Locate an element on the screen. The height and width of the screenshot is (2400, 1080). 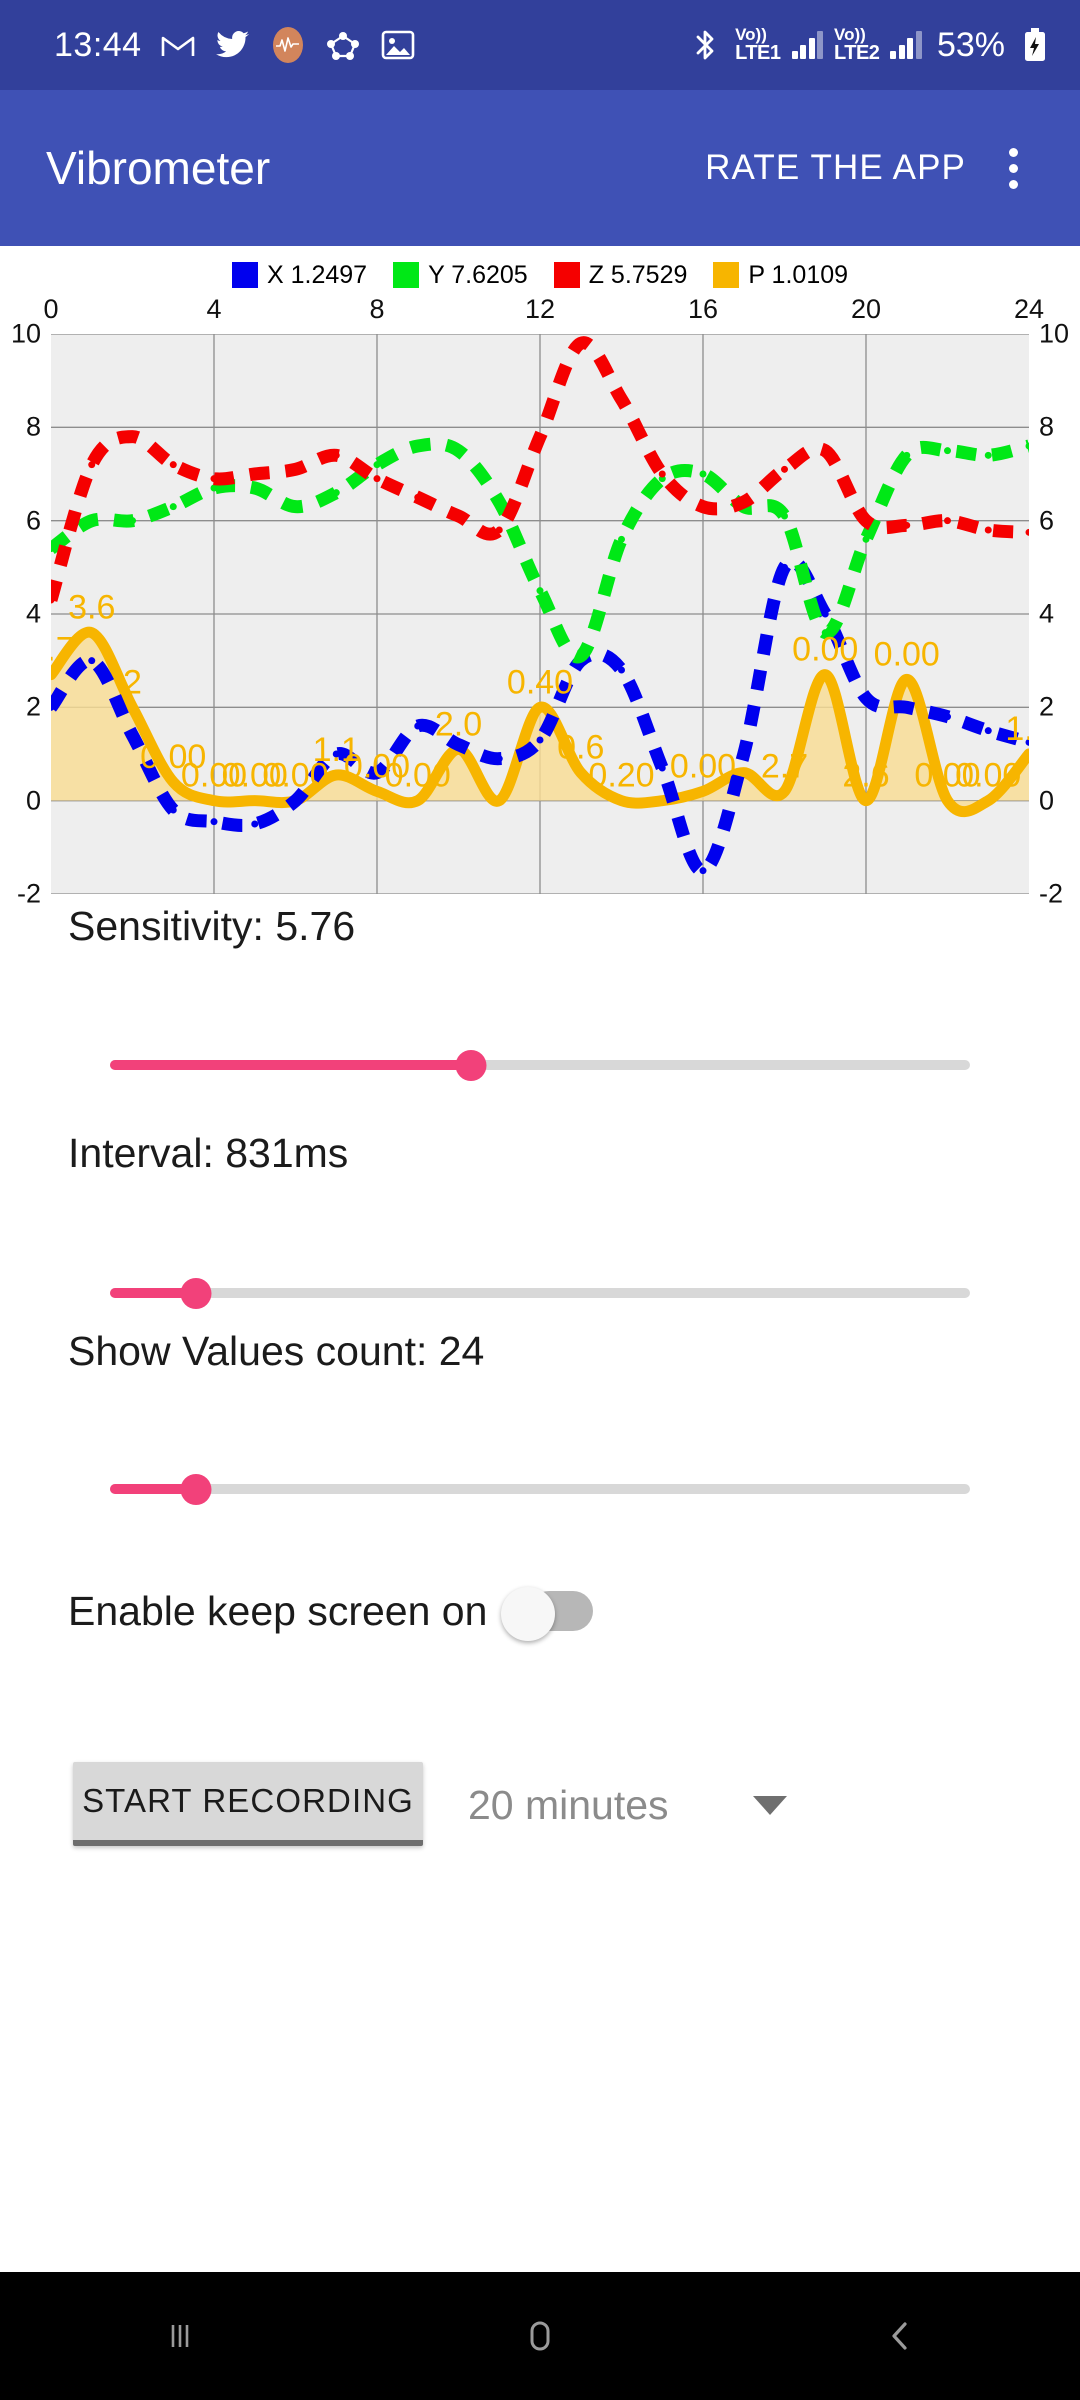
p-value-label: 0.40 is located at coordinates (540, 682).